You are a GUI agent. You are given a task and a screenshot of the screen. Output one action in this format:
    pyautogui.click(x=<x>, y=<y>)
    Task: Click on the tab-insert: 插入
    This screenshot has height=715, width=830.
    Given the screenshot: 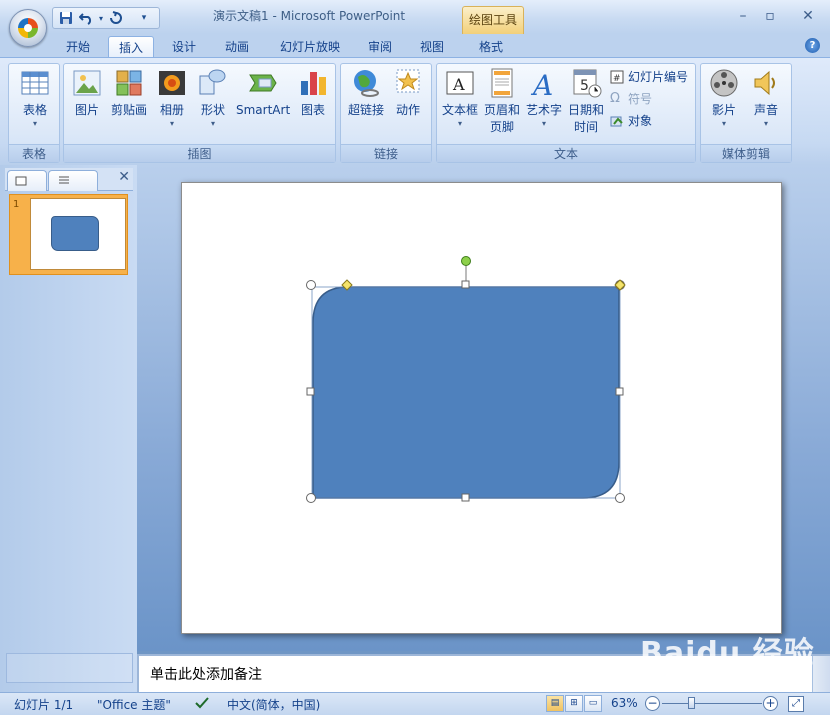 What is the action you would take?
    pyautogui.click(x=131, y=47)
    